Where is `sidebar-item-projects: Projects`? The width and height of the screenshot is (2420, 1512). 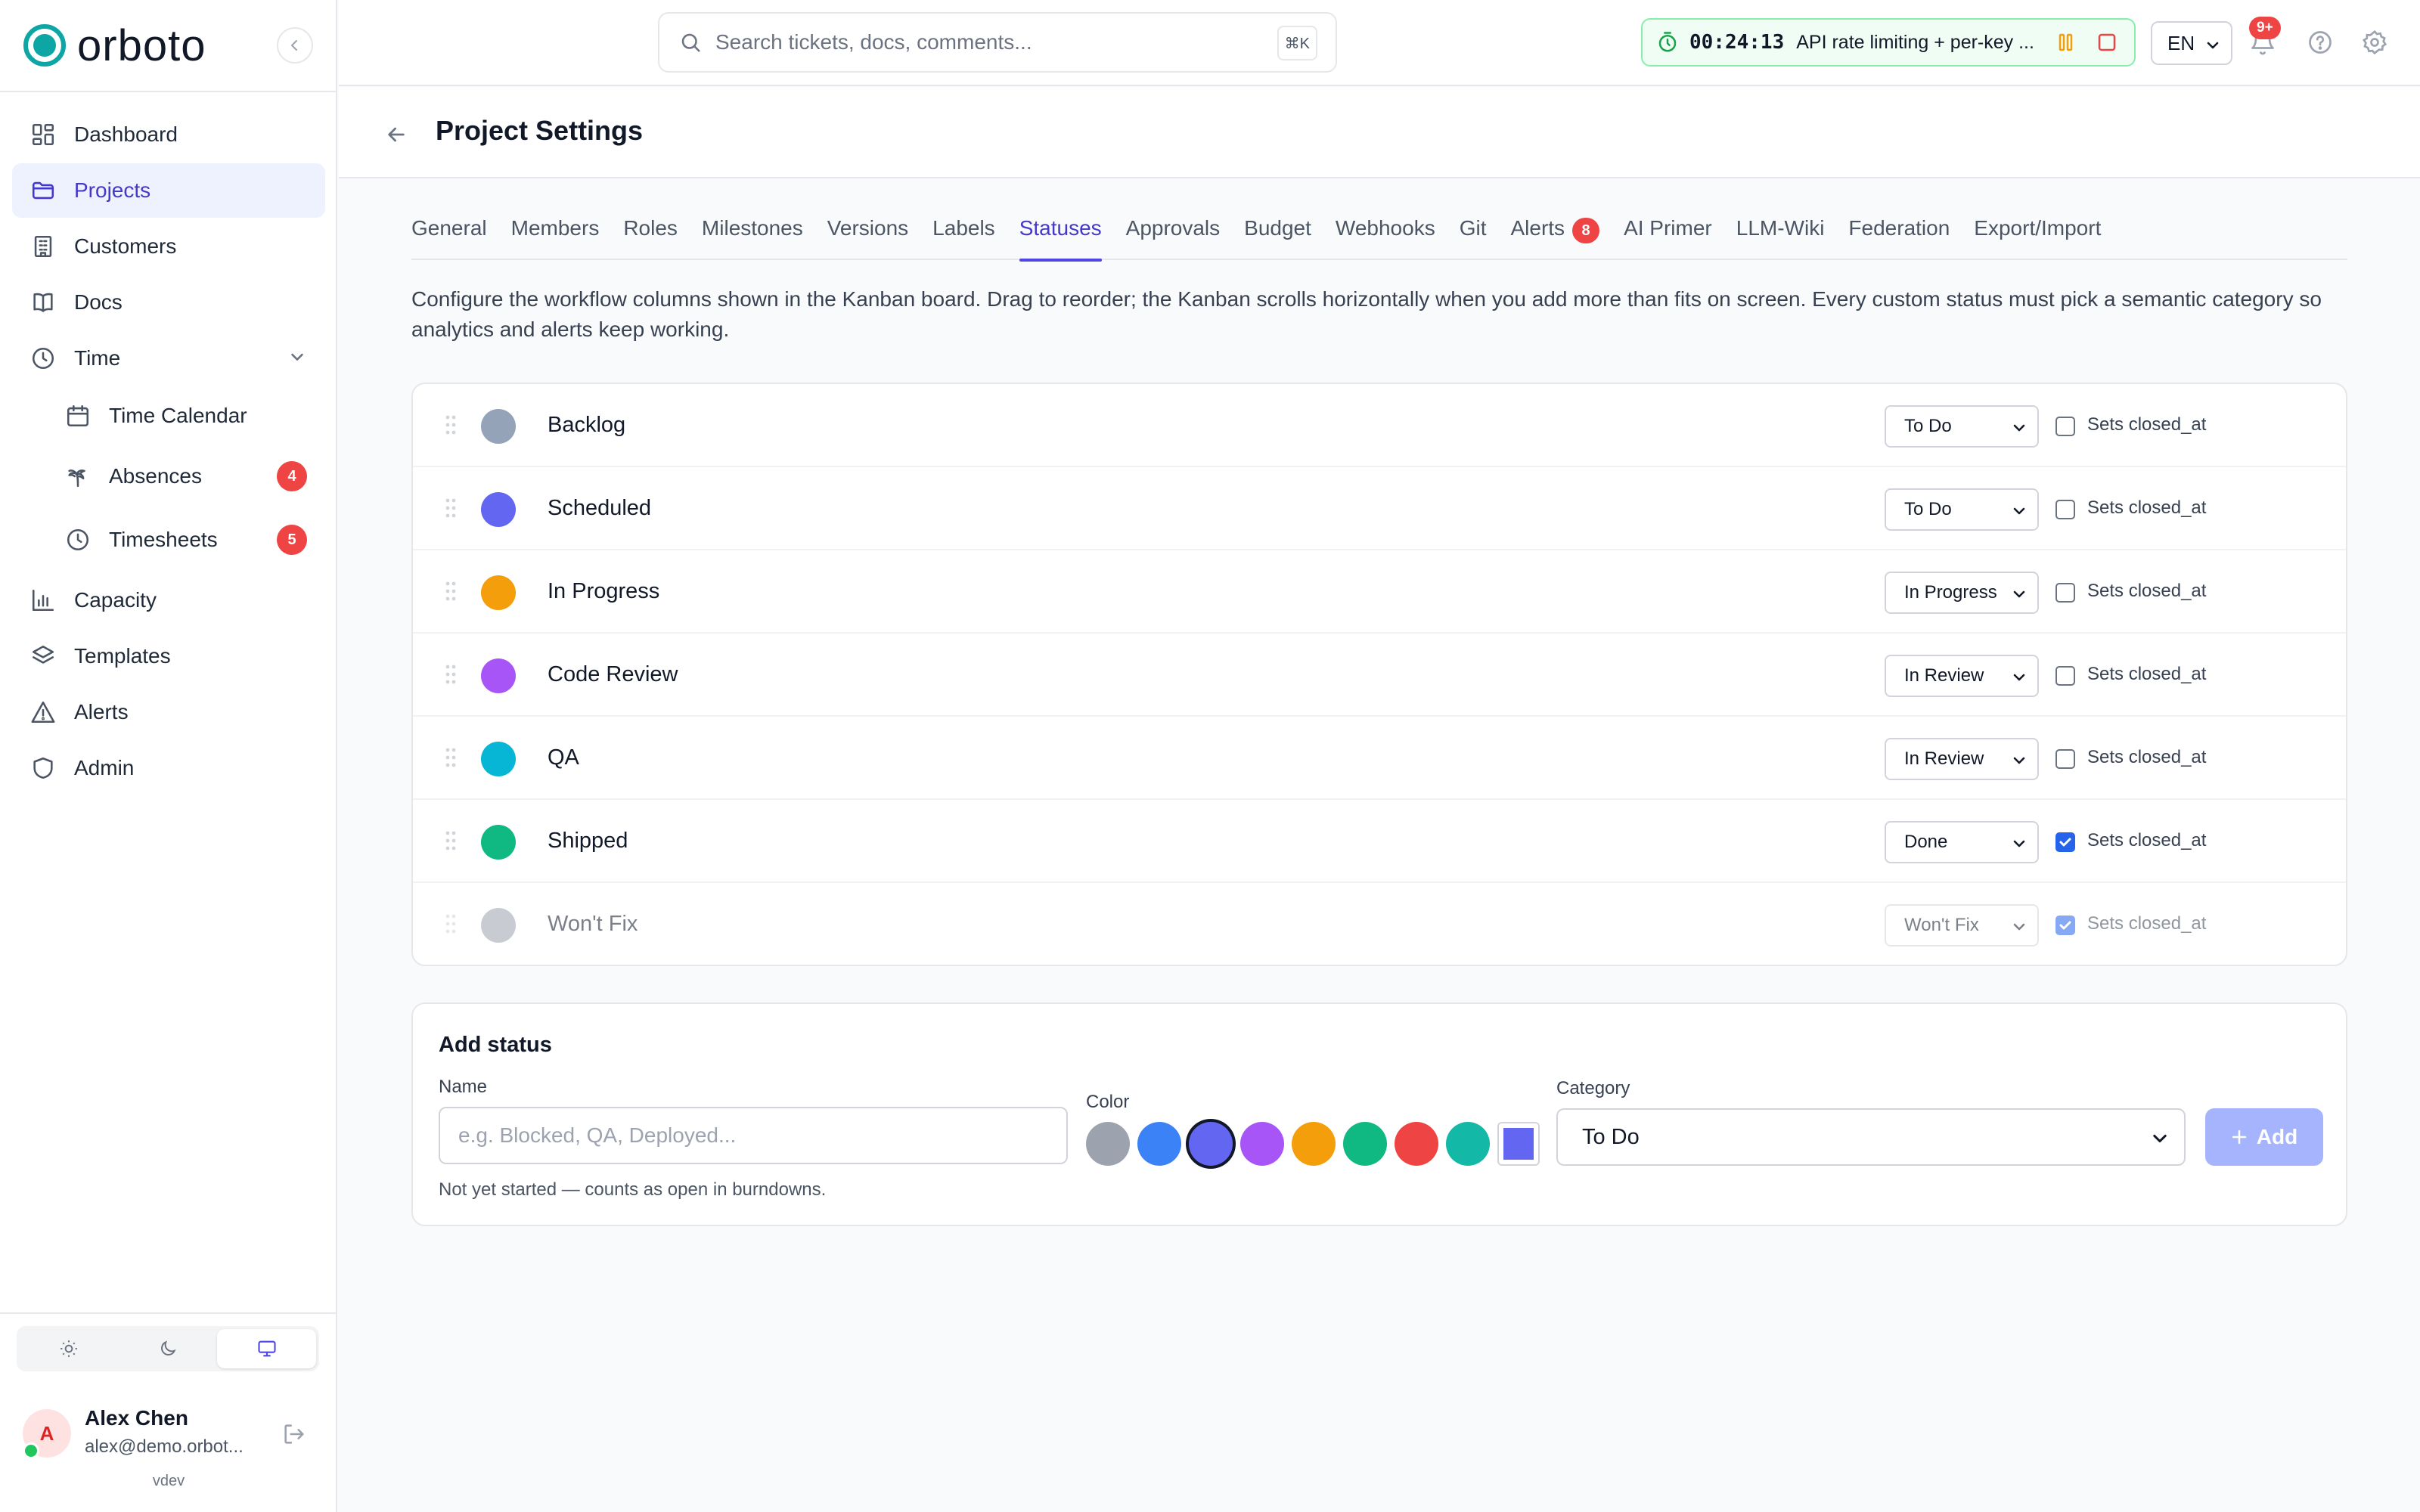
sidebar-item-projects: Projects is located at coordinates (168, 190).